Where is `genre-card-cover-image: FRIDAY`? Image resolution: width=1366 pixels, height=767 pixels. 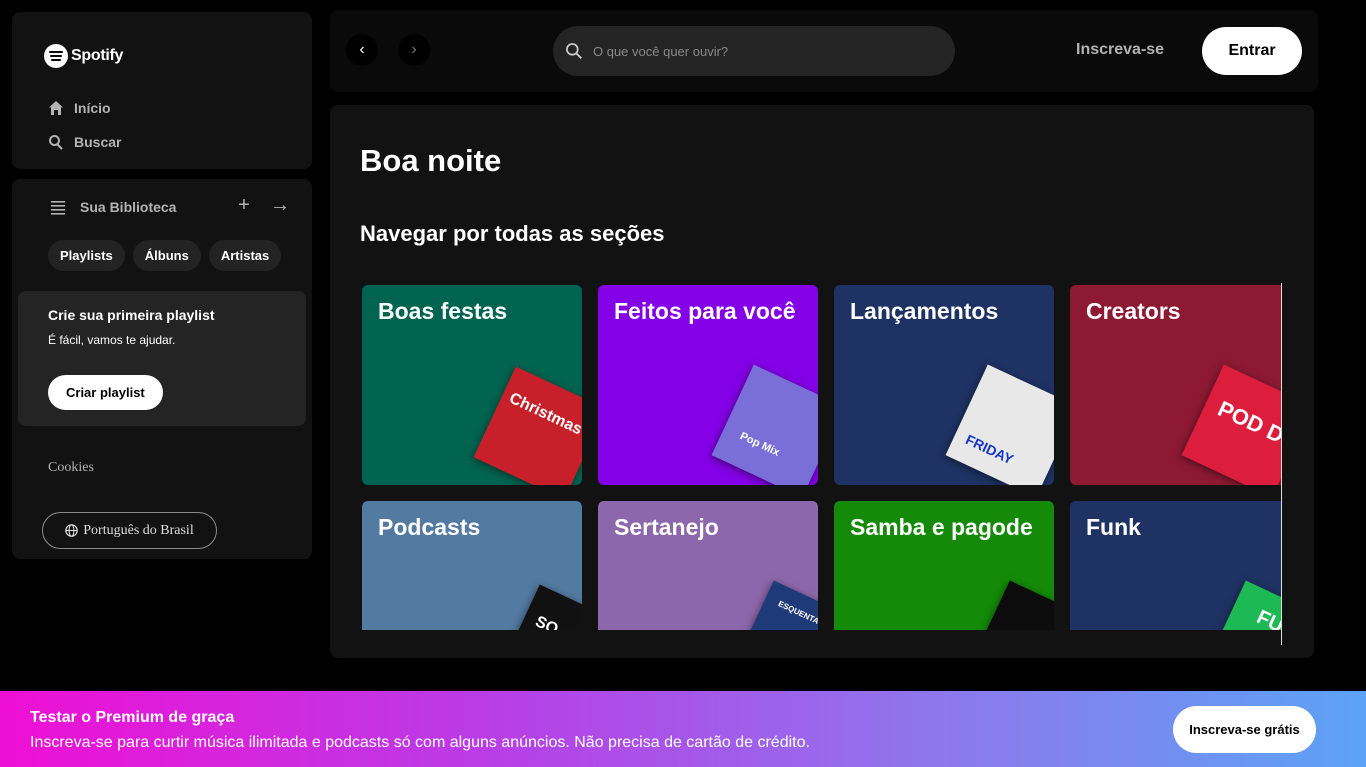
genre-card-cover-image: FRIDAY is located at coordinates (999, 424).